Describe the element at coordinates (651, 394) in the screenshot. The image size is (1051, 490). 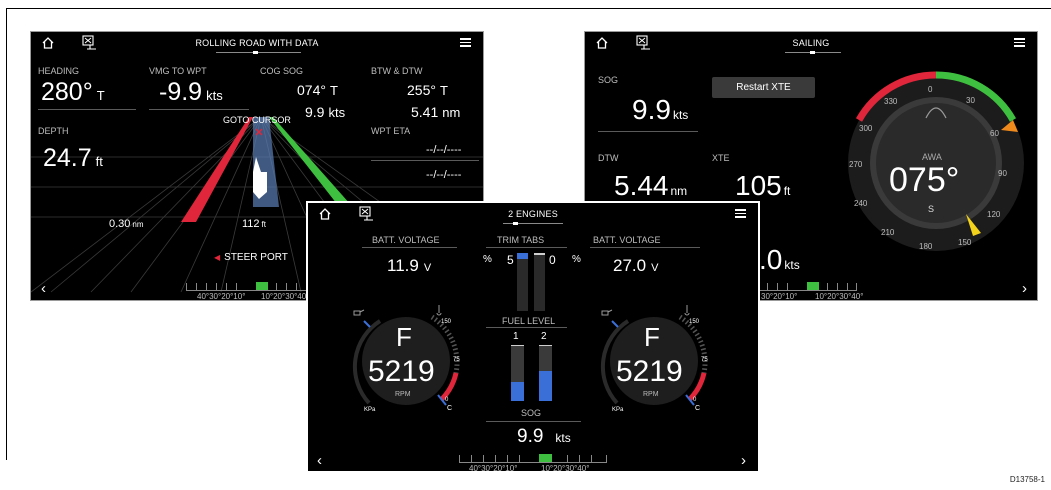
I see `engine-right-rpm-label: RPM` at that location.